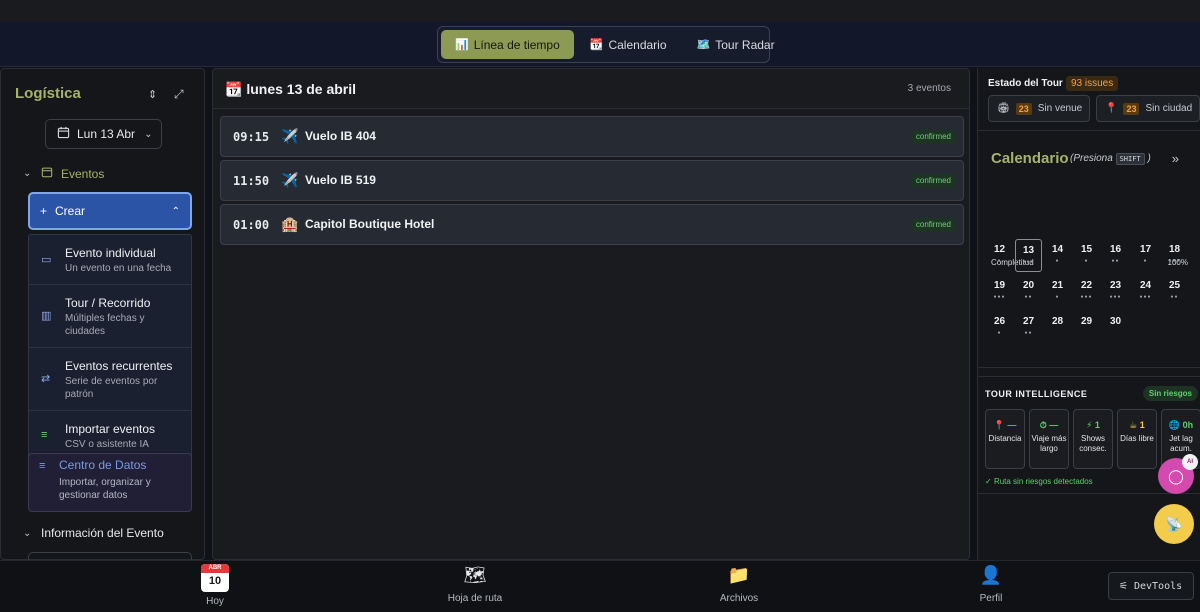  What do you see at coordinates (1174, 425) in the screenshot?
I see `globe-icon: 🌐` at bounding box center [1174, 425].